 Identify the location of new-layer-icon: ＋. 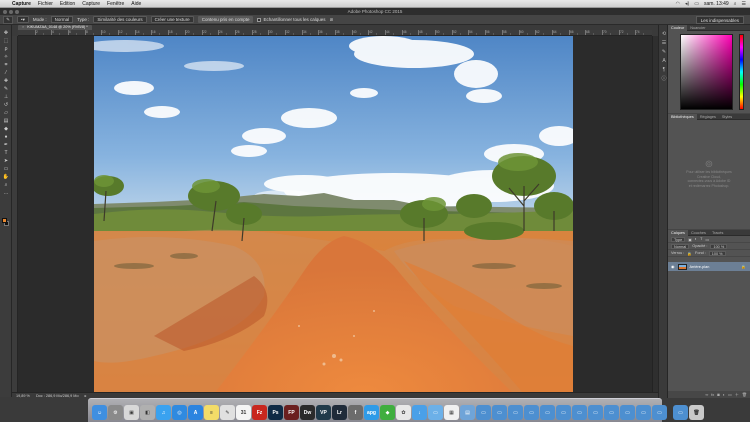
(737, 395).